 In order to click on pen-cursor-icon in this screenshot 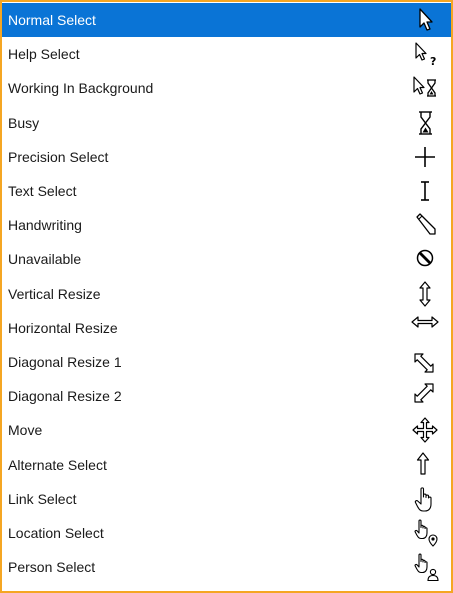, I will do `click(425, 225)`.